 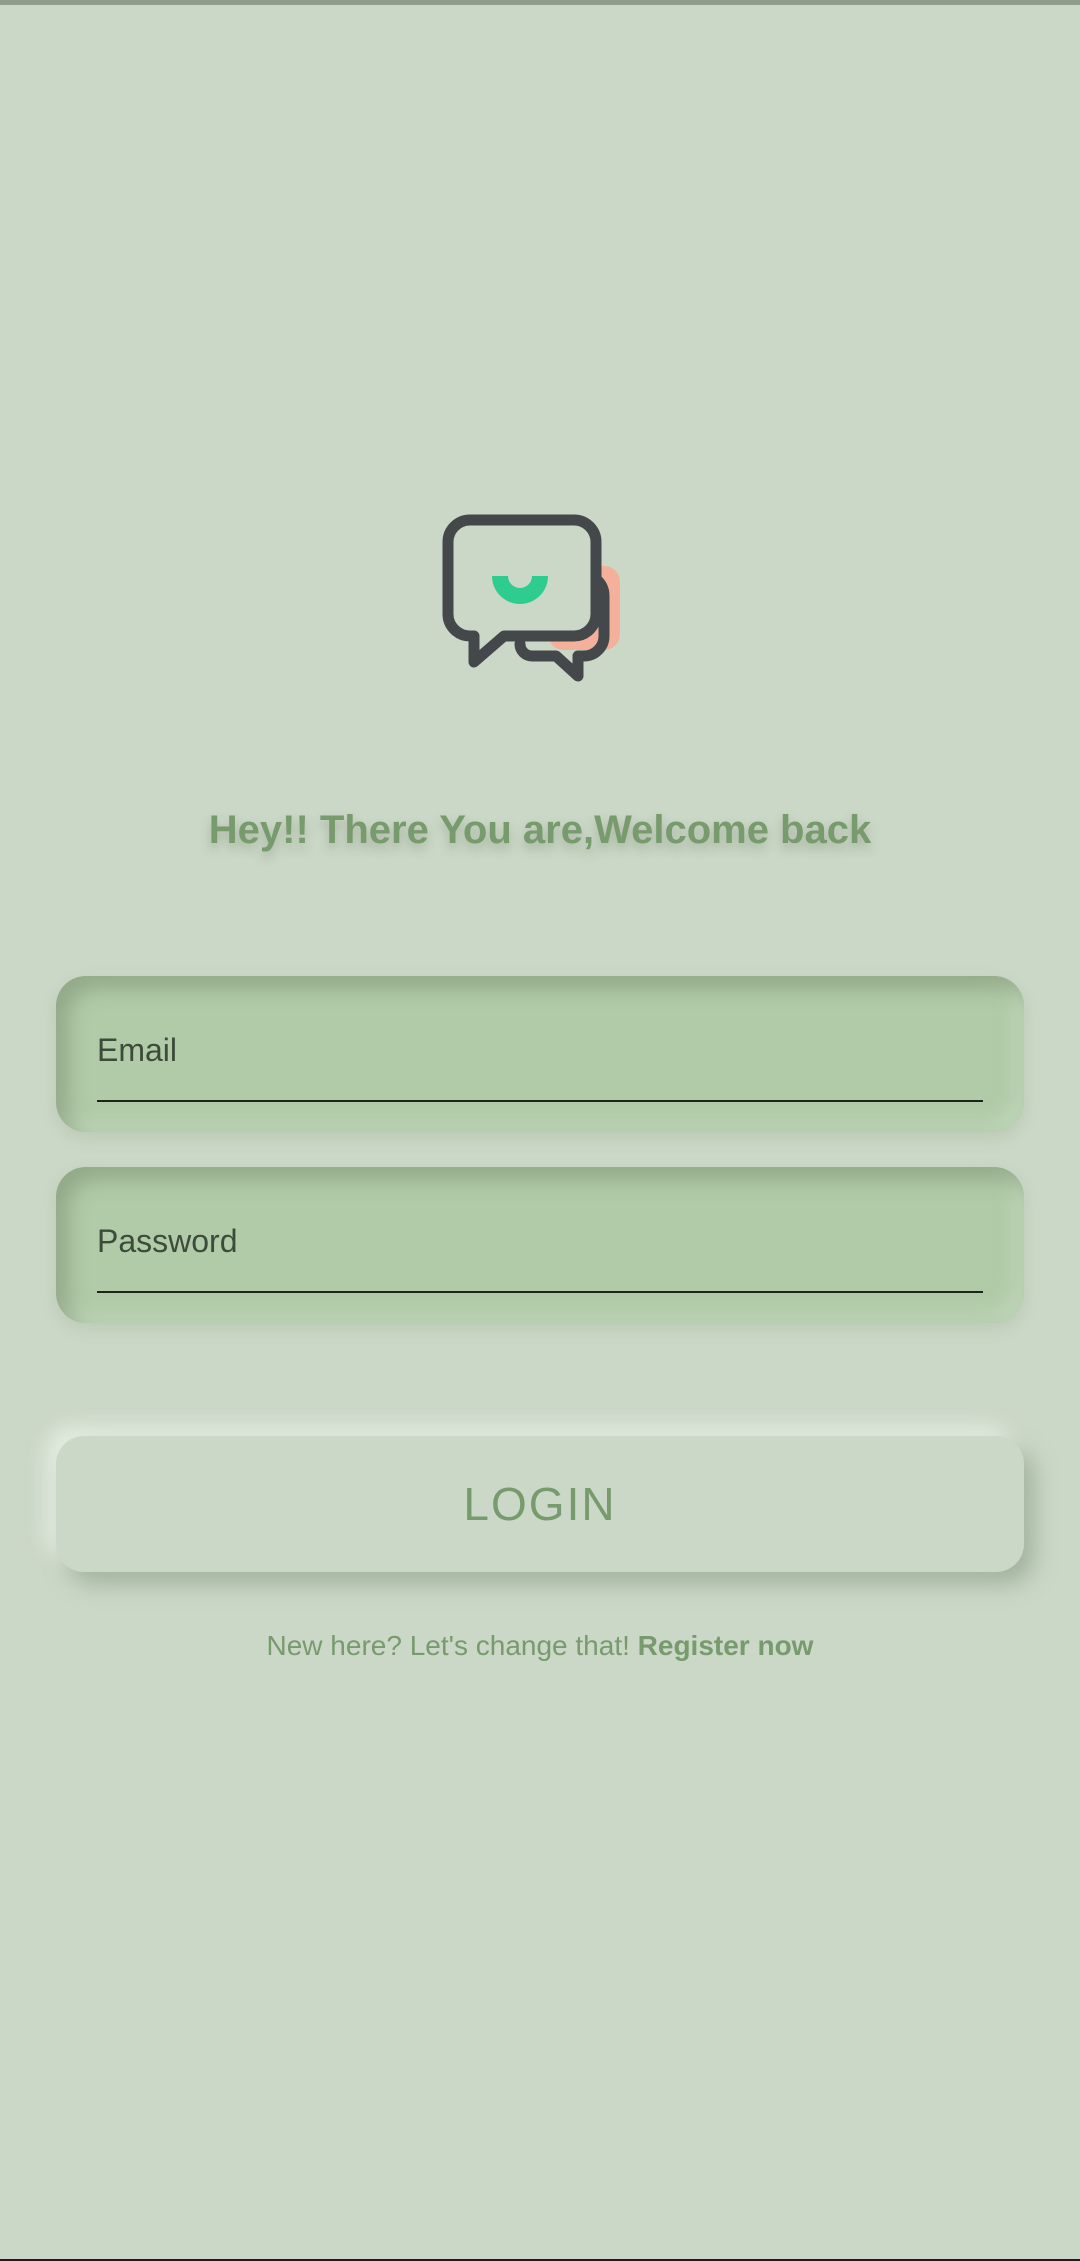 What do you see at coordinates (540, 1292) in the screenshot?
I see `password-underline` at bounding box center [540, 1292].